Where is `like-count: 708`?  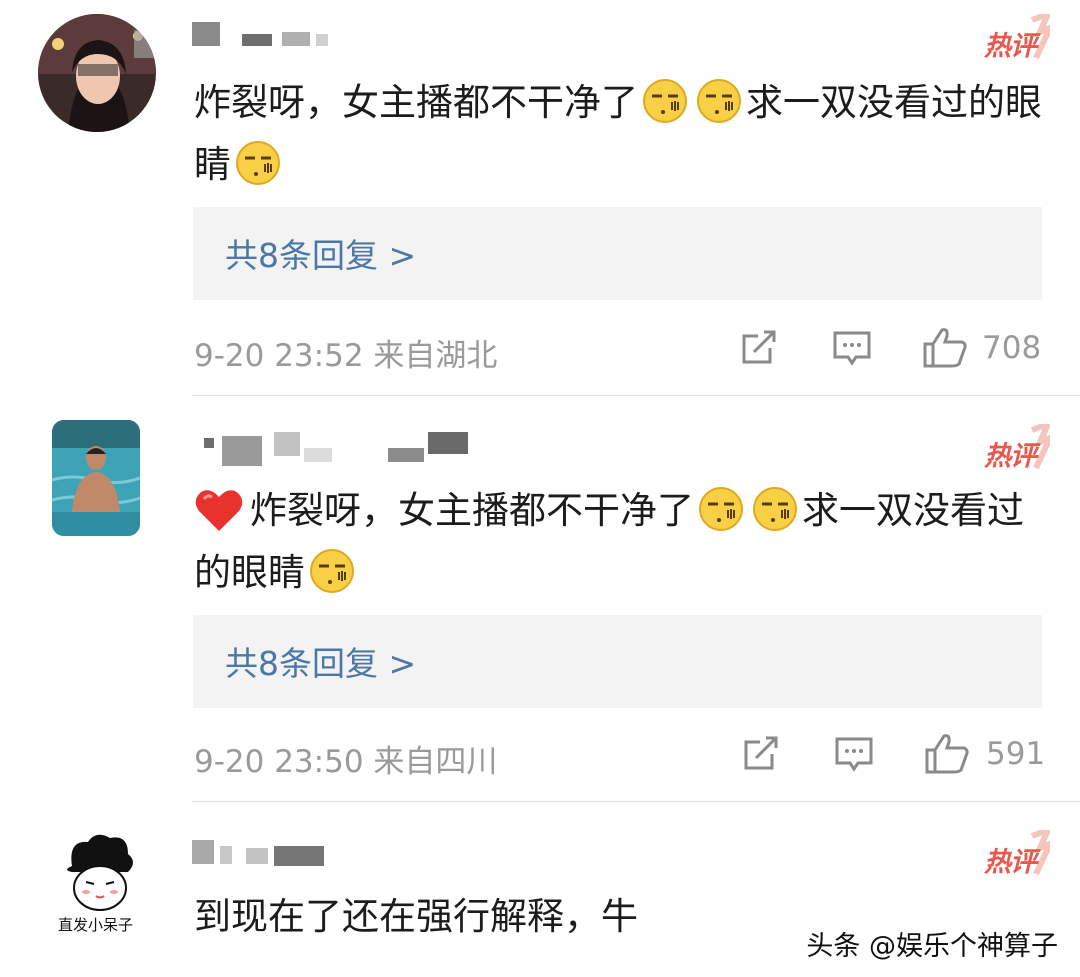
like-count: 708 is located at coordinates (1012, 348).